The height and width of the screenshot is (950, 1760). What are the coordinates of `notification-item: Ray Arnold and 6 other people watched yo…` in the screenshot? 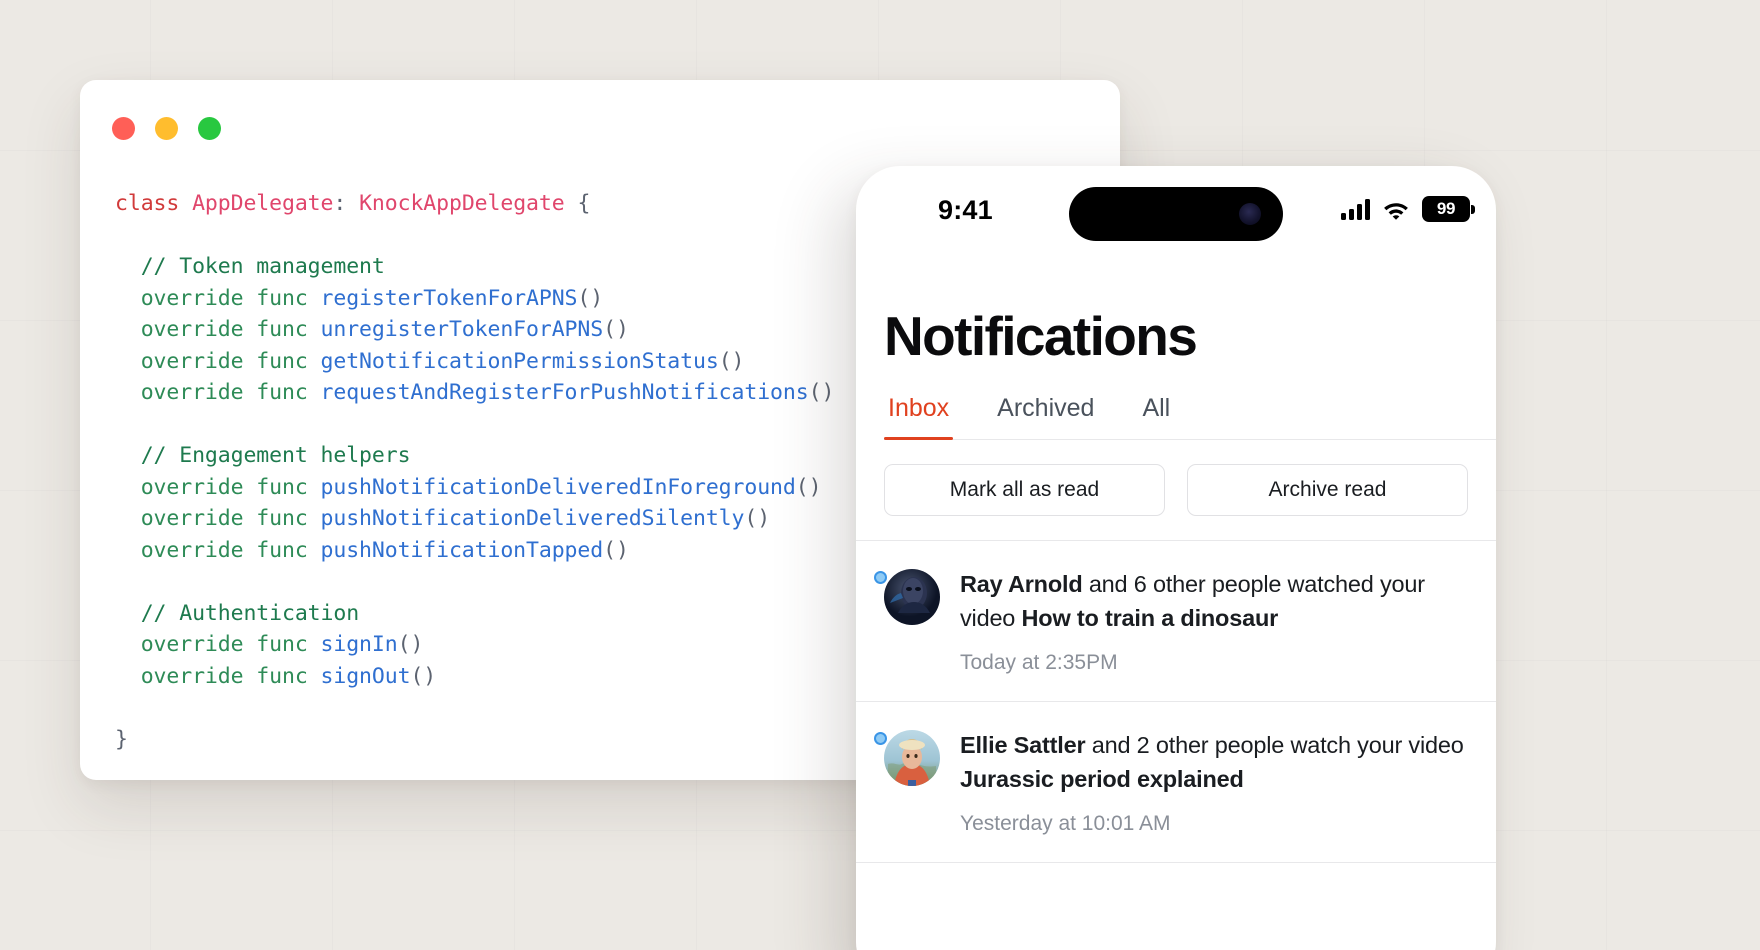 It's located at (1176, 621).